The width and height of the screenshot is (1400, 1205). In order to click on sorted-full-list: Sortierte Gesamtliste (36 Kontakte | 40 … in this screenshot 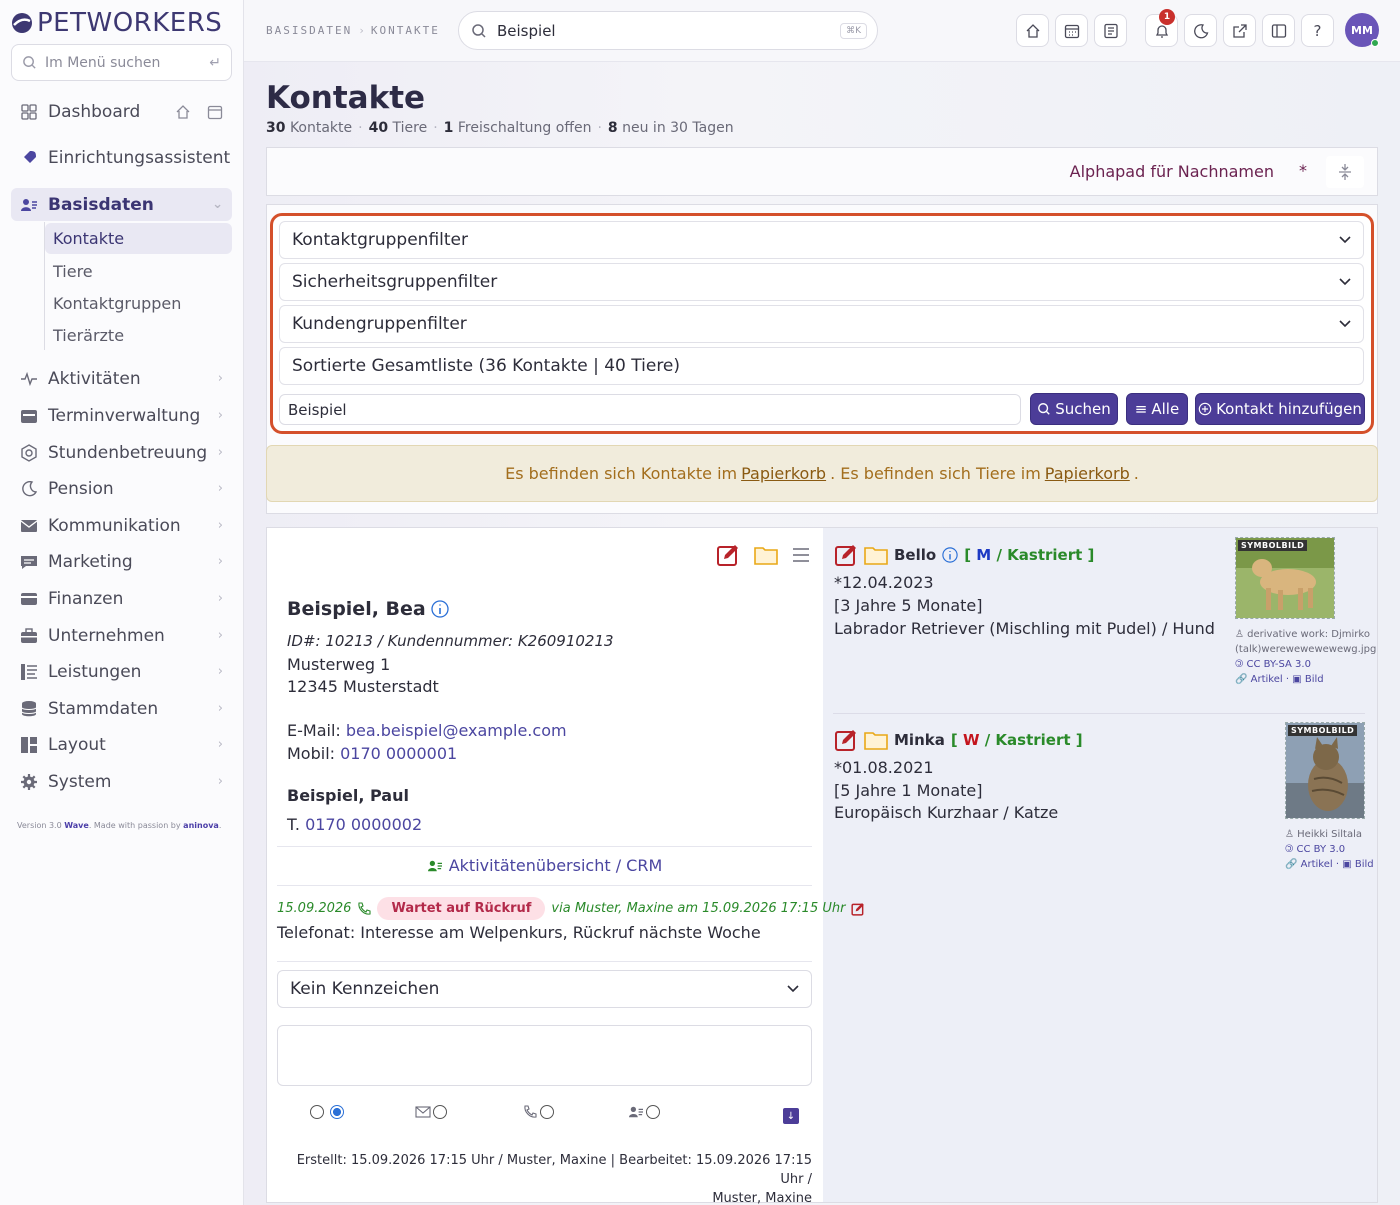, I will do `click(821, 366)`.